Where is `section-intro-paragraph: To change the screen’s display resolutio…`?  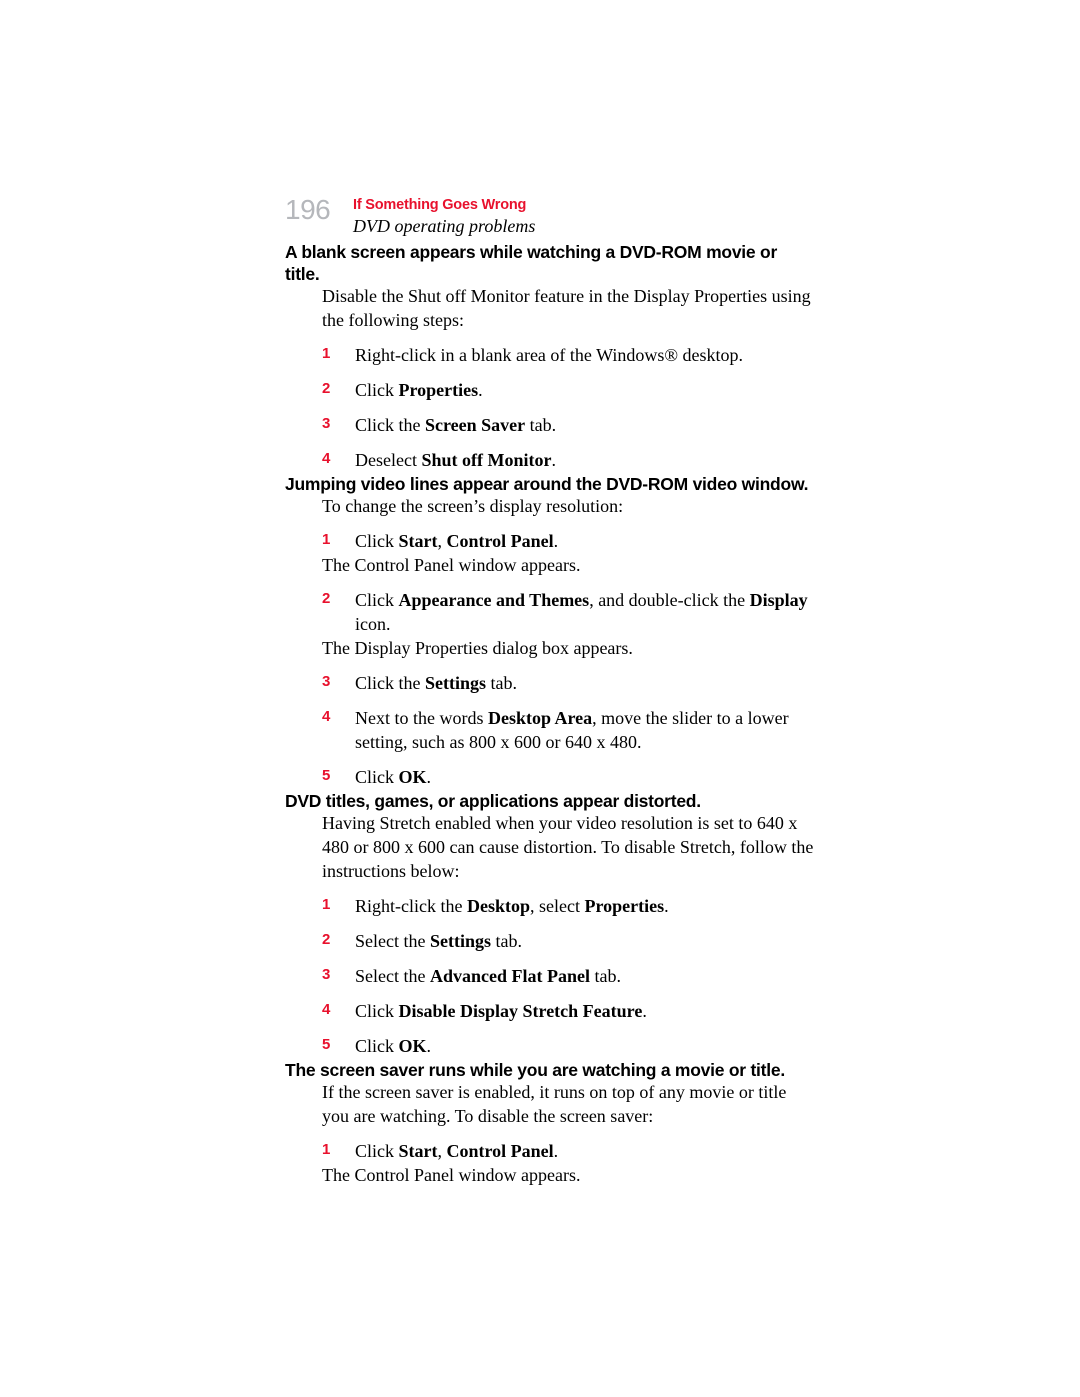
section-intro-paragraph: To change the screen’s display resolutio… is located at coordinates (473, 506).